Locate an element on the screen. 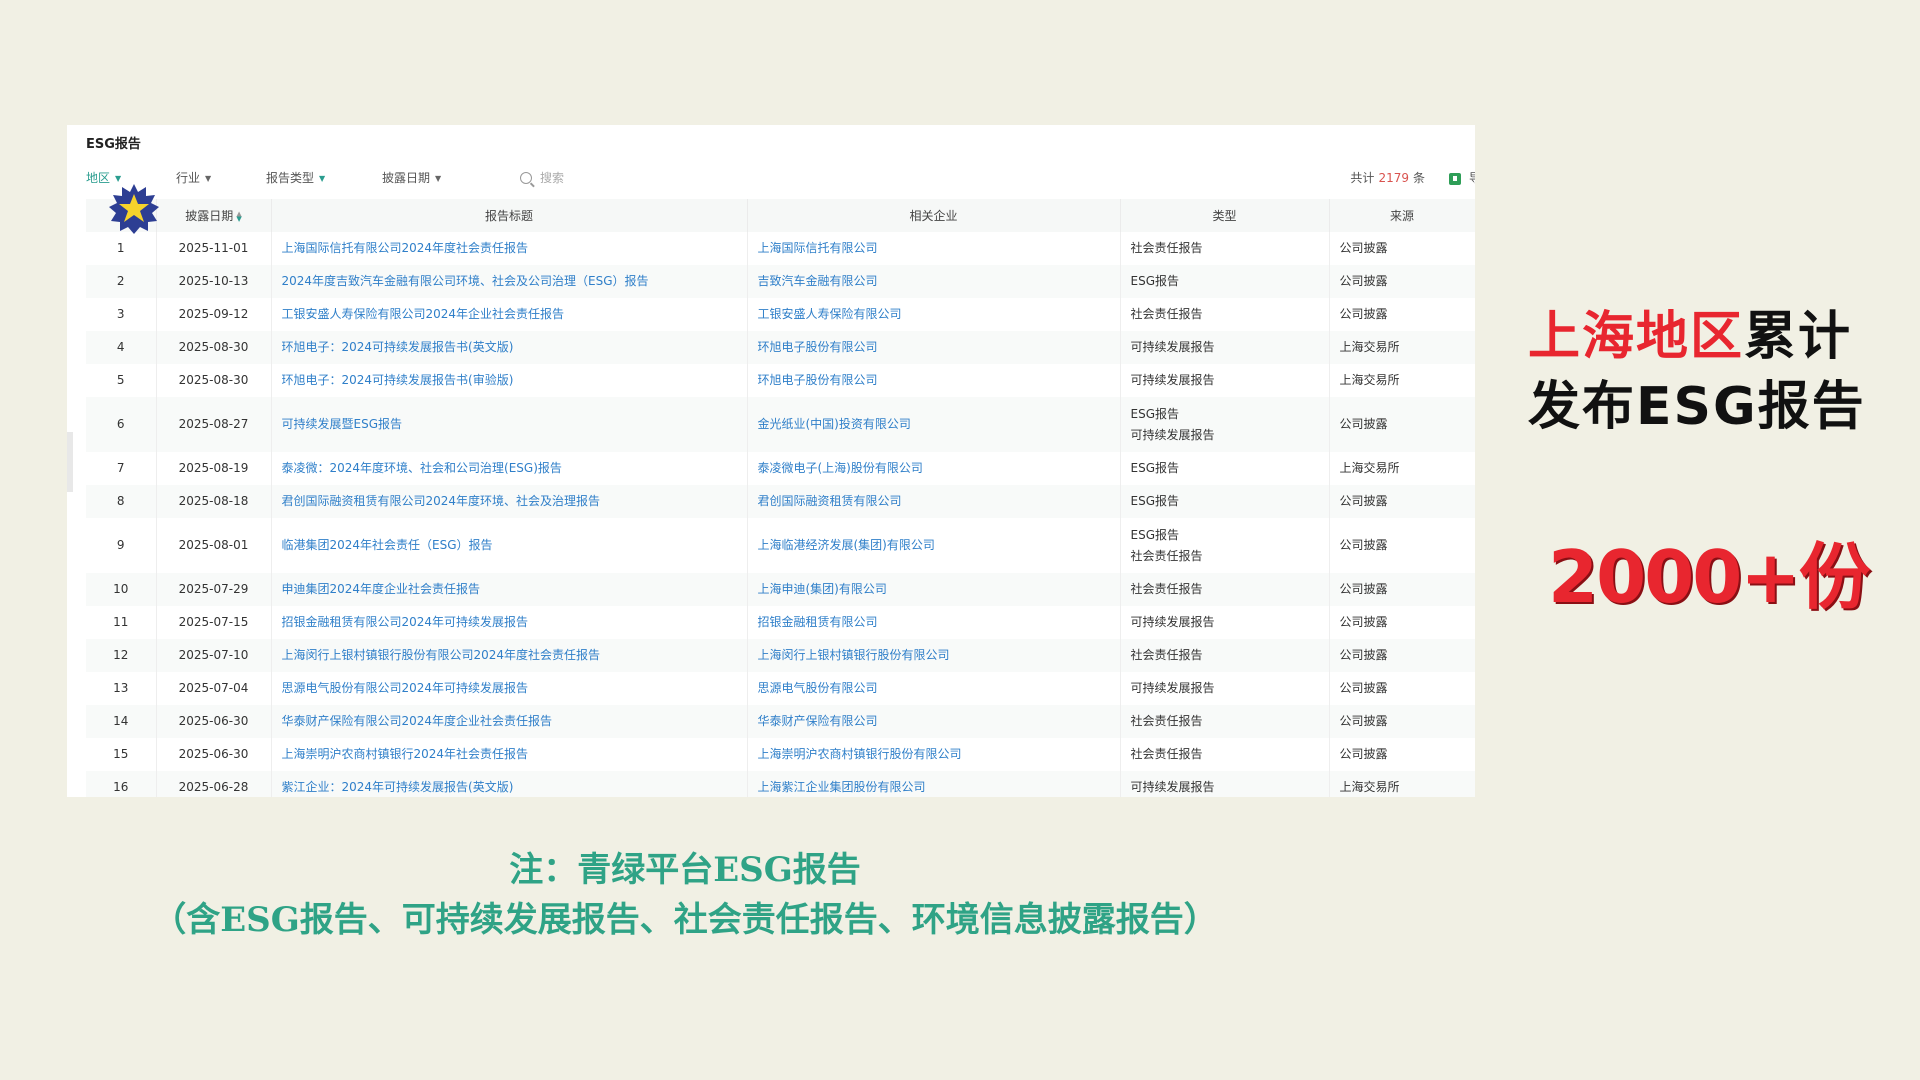 This screenshot has height=1080, width=1920. row-title-link-text: 紫江企业：2024年可持续发展报告(英文版) is located at coordinates (509, 787).